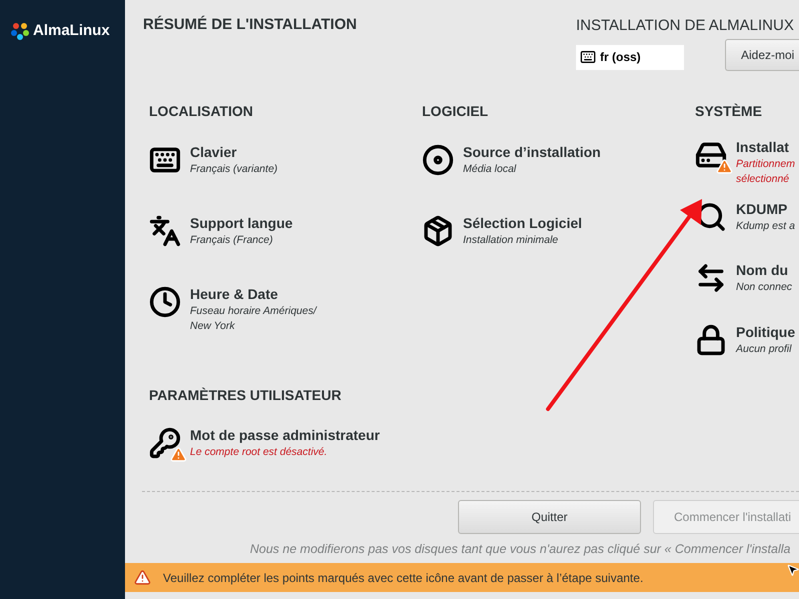  Describe the element at coordinates (403, 578) in the screenshot. I see `warning-text: Veuillez compléter les points marqués avec cette icône avant de passer à l’étape suivante.` at that location.